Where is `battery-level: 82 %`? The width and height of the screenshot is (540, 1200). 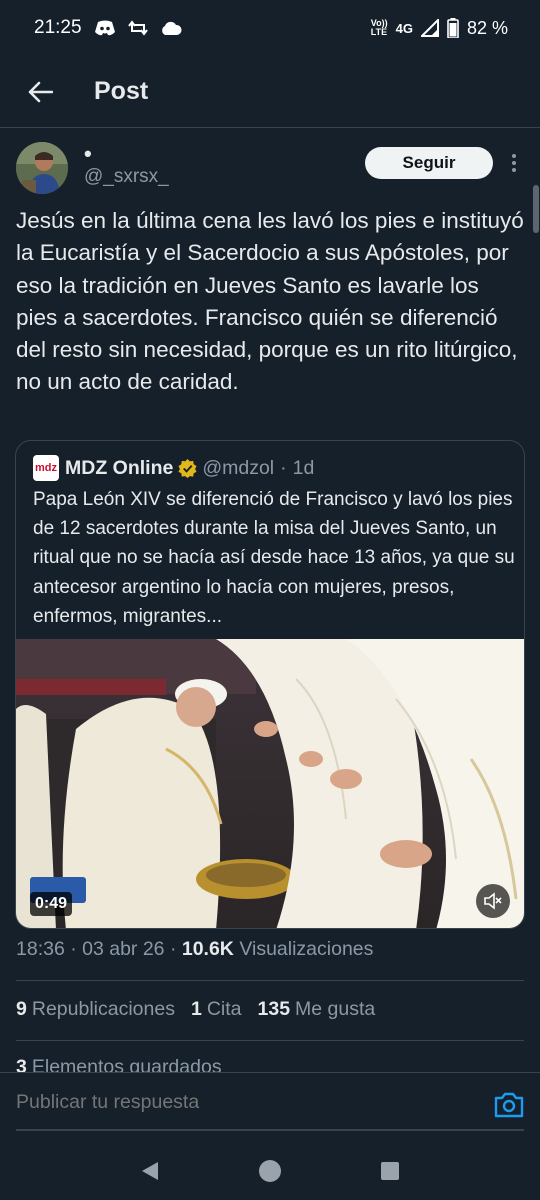
battery-level: 82 % is located at coordinates (487, 27).